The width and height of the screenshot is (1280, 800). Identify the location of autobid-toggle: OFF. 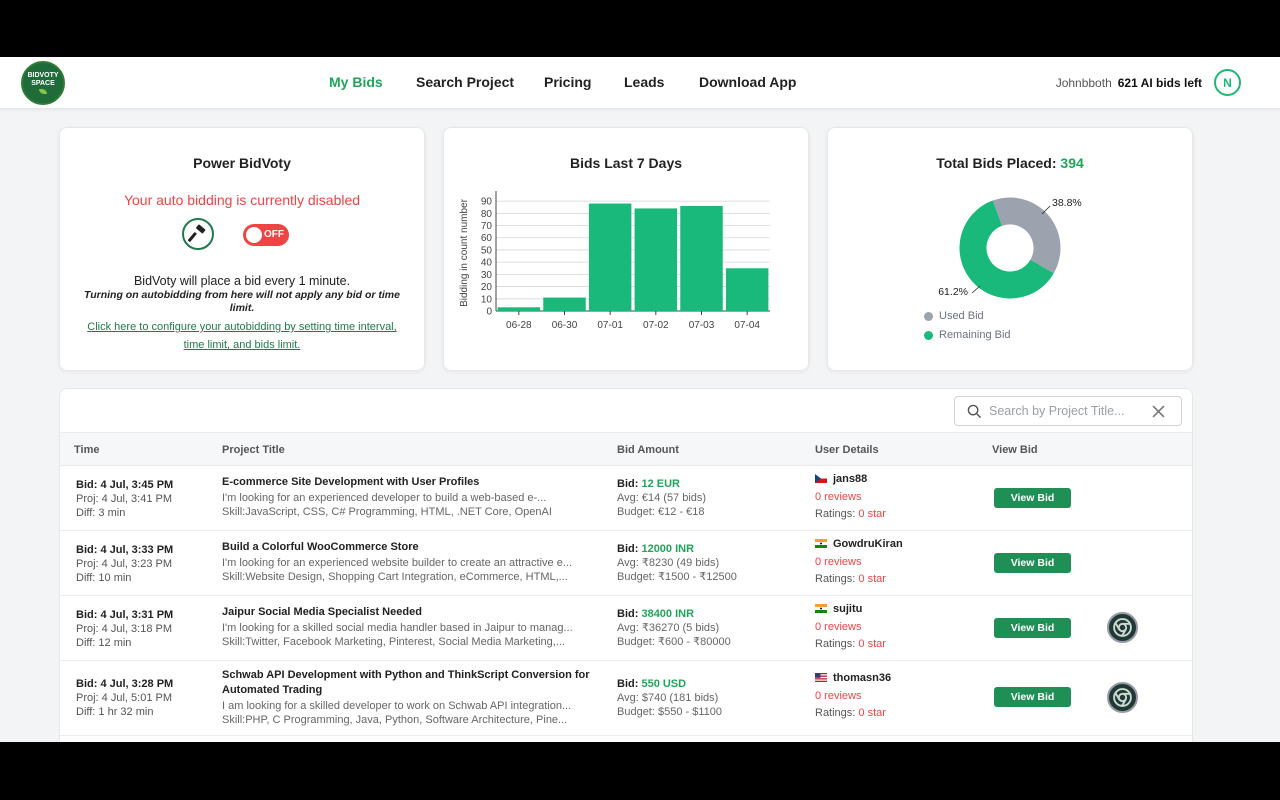
(266, 235).